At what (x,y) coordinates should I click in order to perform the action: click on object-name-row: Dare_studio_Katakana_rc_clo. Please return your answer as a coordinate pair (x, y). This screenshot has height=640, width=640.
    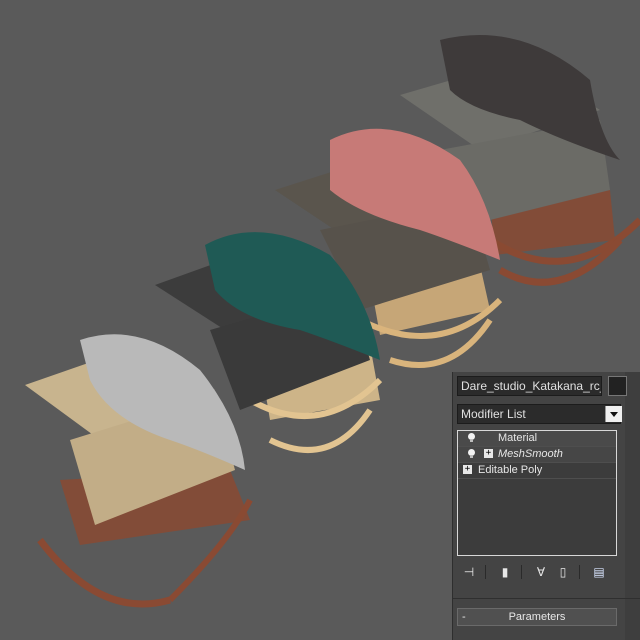
    Looking at the image, I should click on (547, 386).